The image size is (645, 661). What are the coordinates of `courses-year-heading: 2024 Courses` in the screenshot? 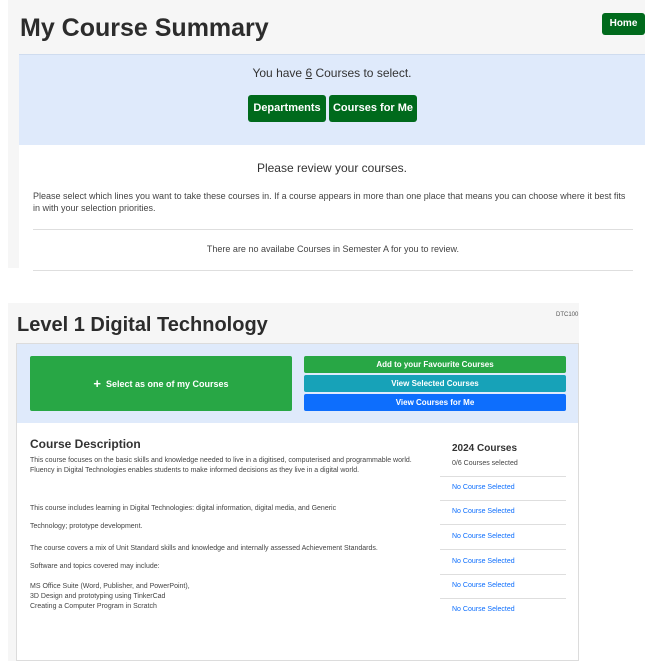 It's located at (485, 448).